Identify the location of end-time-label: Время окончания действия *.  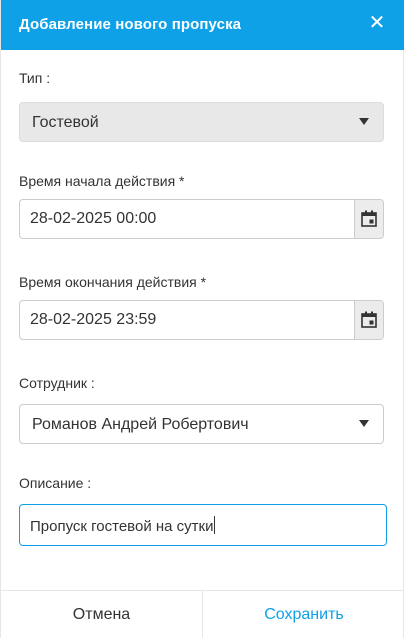
(113, 282).